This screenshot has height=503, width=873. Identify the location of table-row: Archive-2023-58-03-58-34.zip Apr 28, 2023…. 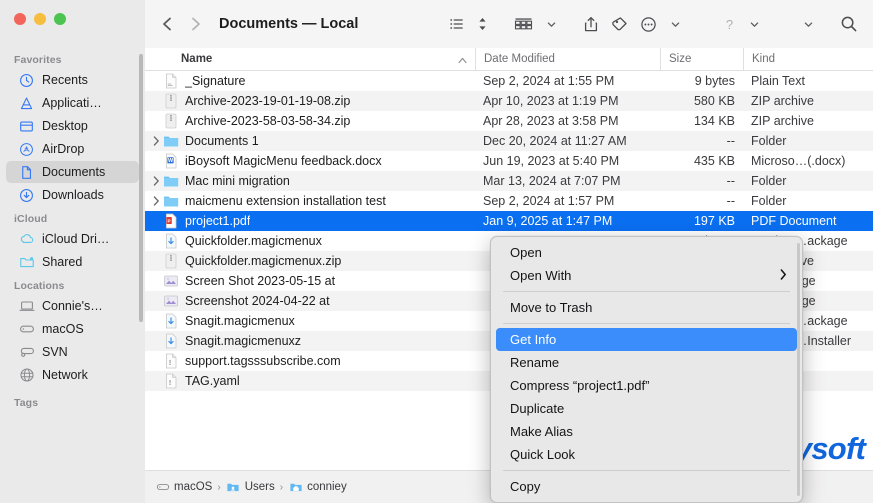
(509, 121).